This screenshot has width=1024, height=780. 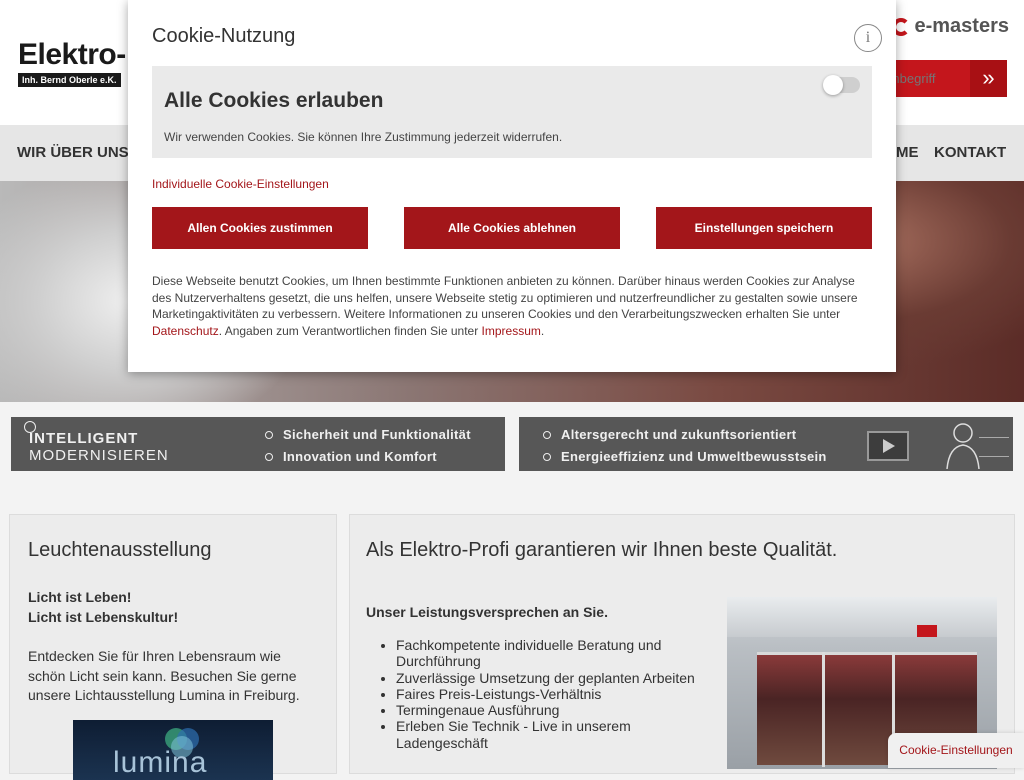 I want to click on allow-all-toggle, so click(x=841, y=85).